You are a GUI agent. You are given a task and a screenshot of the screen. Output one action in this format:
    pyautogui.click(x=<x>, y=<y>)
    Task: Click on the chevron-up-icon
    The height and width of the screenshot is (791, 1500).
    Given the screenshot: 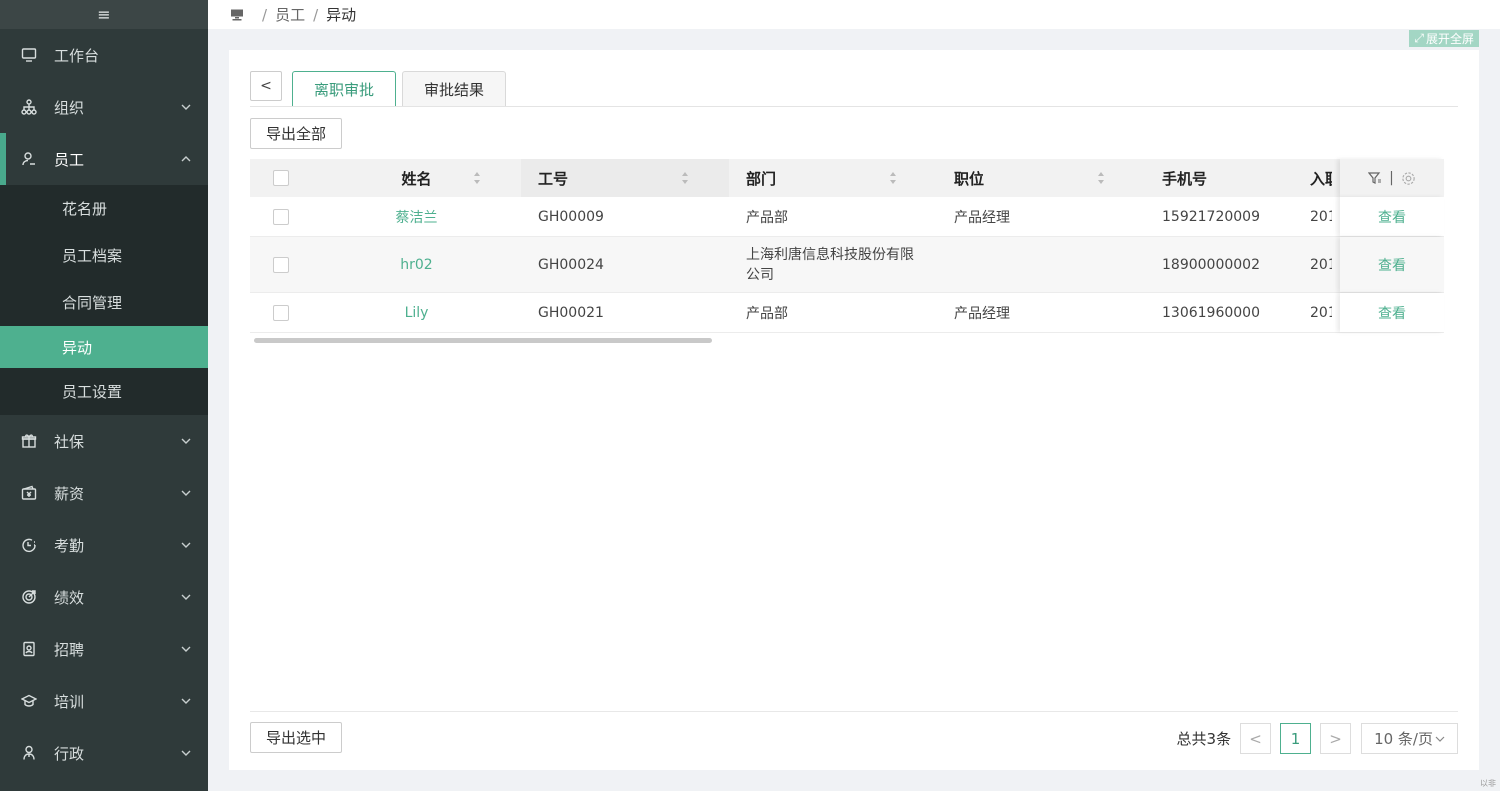 What is the action you would take?
    pyautogui.click(x=186, y=159)
    